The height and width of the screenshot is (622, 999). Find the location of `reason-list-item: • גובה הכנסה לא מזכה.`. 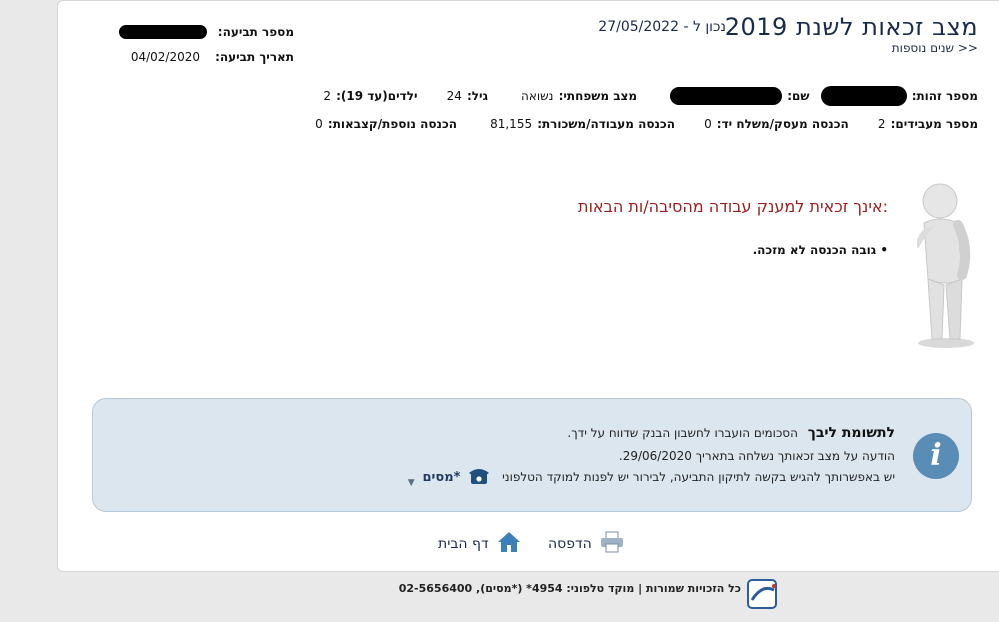

reason-list-item: • גובה הכנסה לא מזכה. is located at coordinates (820, 250).